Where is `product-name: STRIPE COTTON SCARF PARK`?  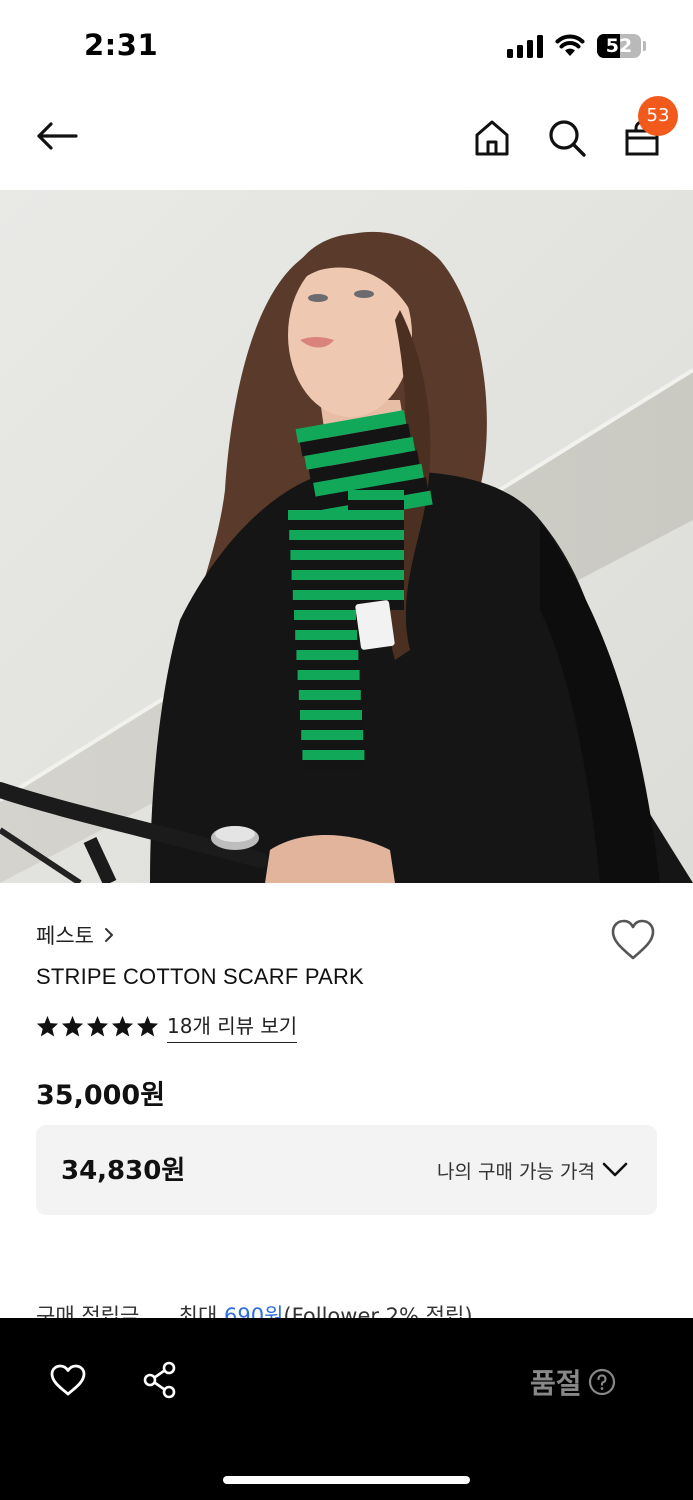 product-name: STRIPE COTTON SCARF PARK is located at coordinates (200, 976).